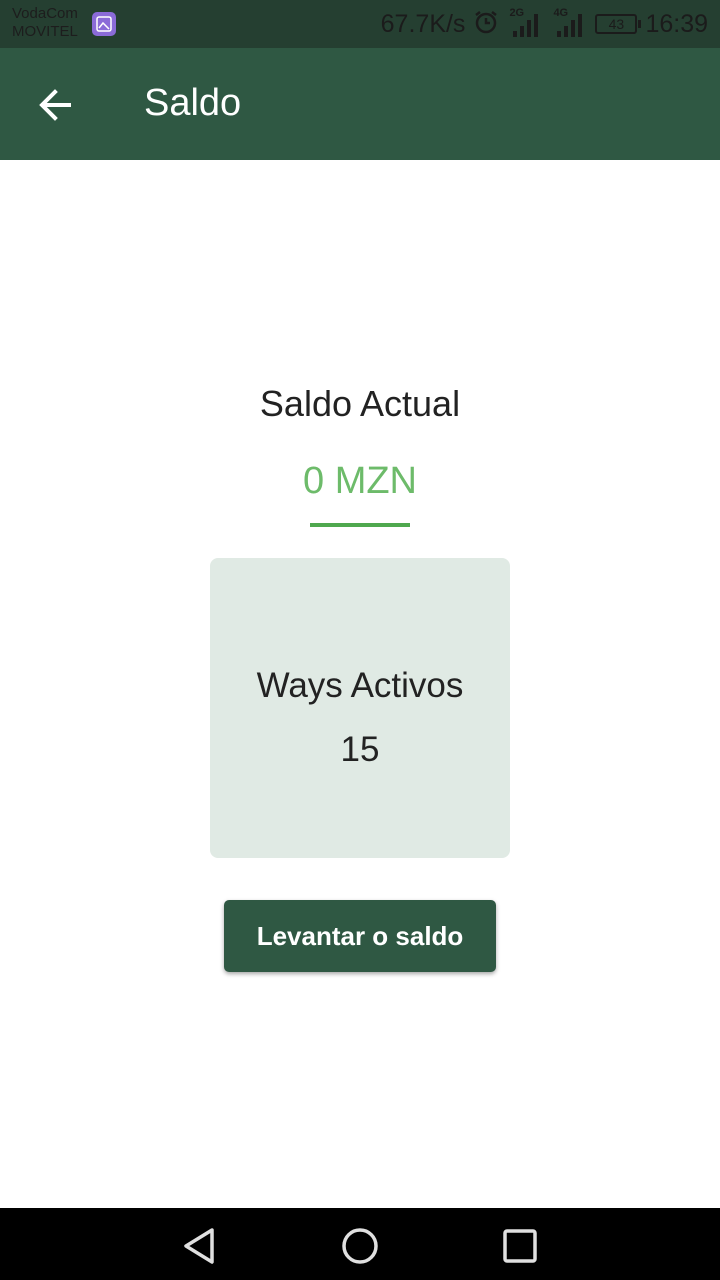  I want to click on system-nav-bar, so click(360, 1244).